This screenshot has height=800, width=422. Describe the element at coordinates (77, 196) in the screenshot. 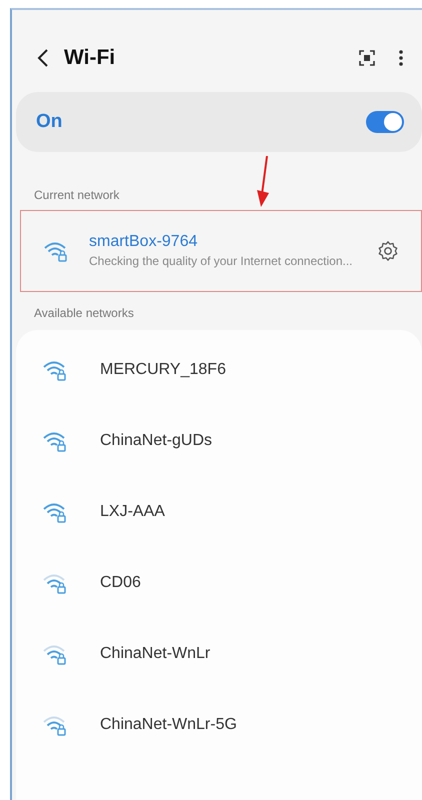

I see `section-heading: Current network` at that location.